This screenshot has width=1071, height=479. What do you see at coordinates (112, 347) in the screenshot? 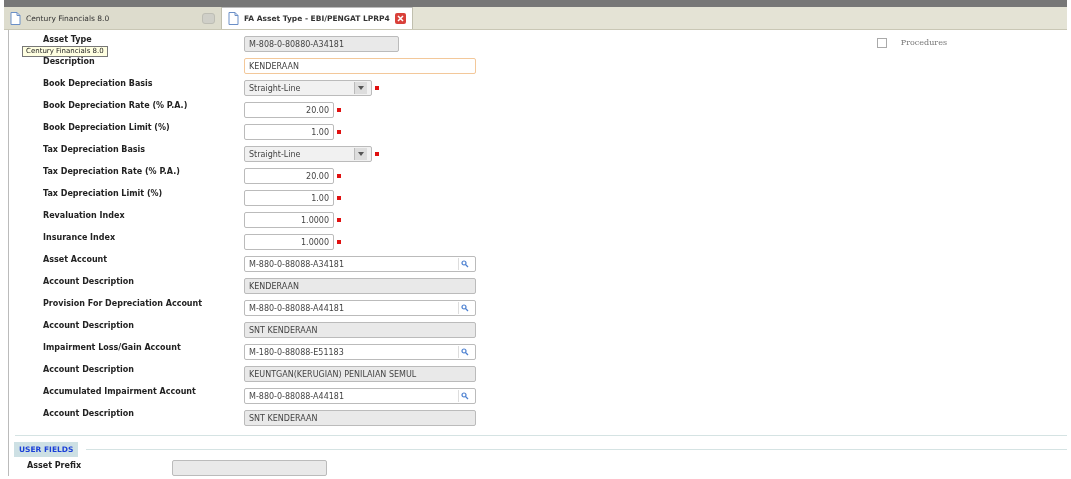
I see `field-label: Impairment Loss/Gain Account` at bounding box center [112, 347].